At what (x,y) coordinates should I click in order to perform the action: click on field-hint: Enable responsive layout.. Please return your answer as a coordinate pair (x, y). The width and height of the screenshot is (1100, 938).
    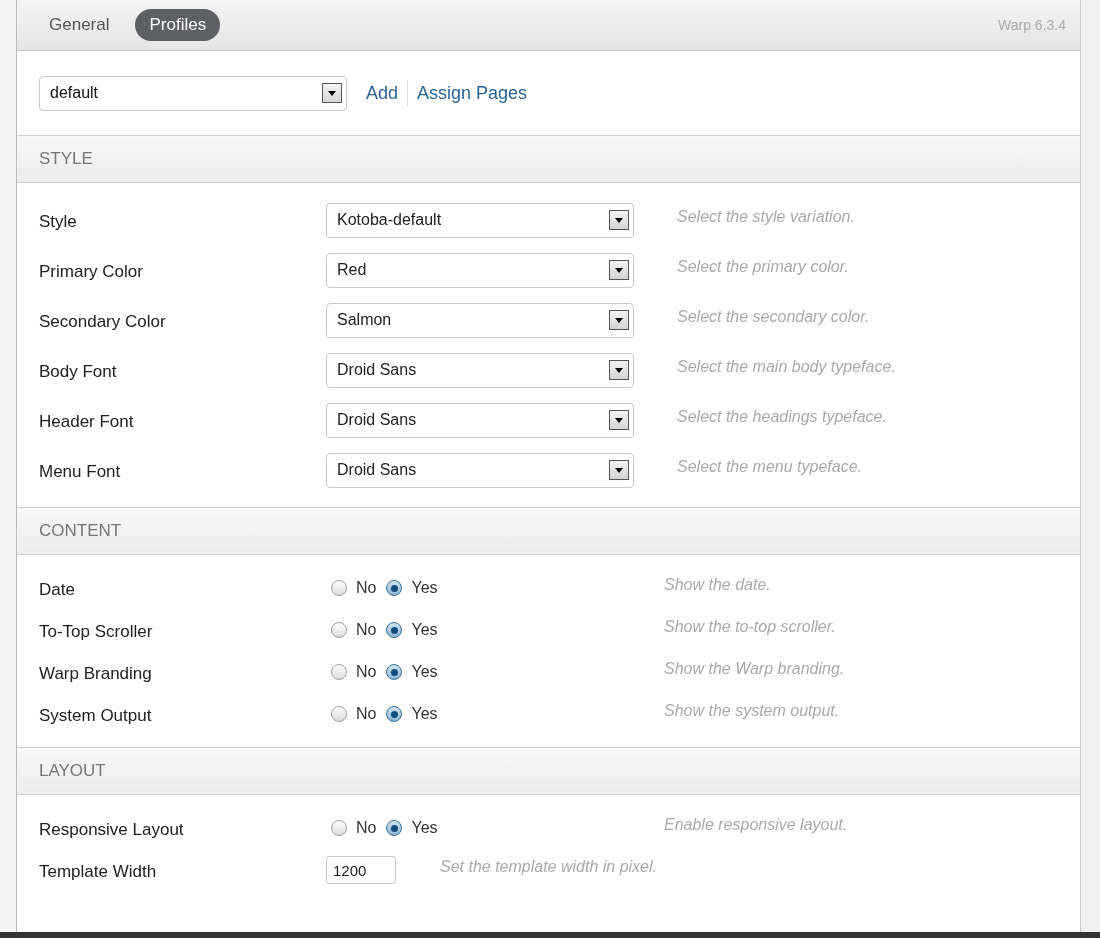
    Looking at the image, I should click on (756, 825).